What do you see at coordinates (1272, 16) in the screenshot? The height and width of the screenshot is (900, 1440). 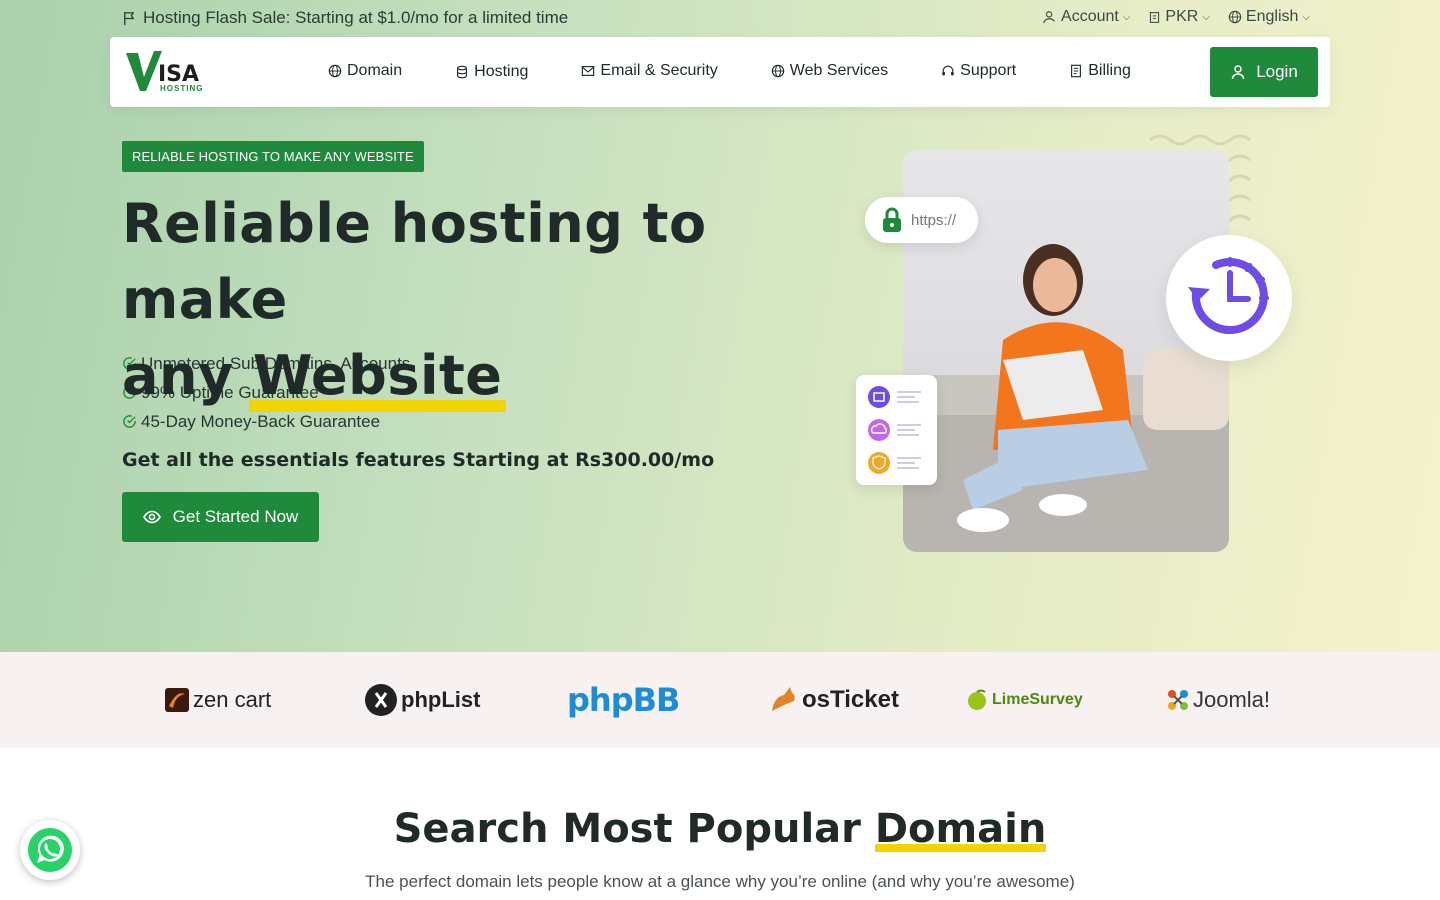 I see `language-label: English` at bounding box center [1272, 16].